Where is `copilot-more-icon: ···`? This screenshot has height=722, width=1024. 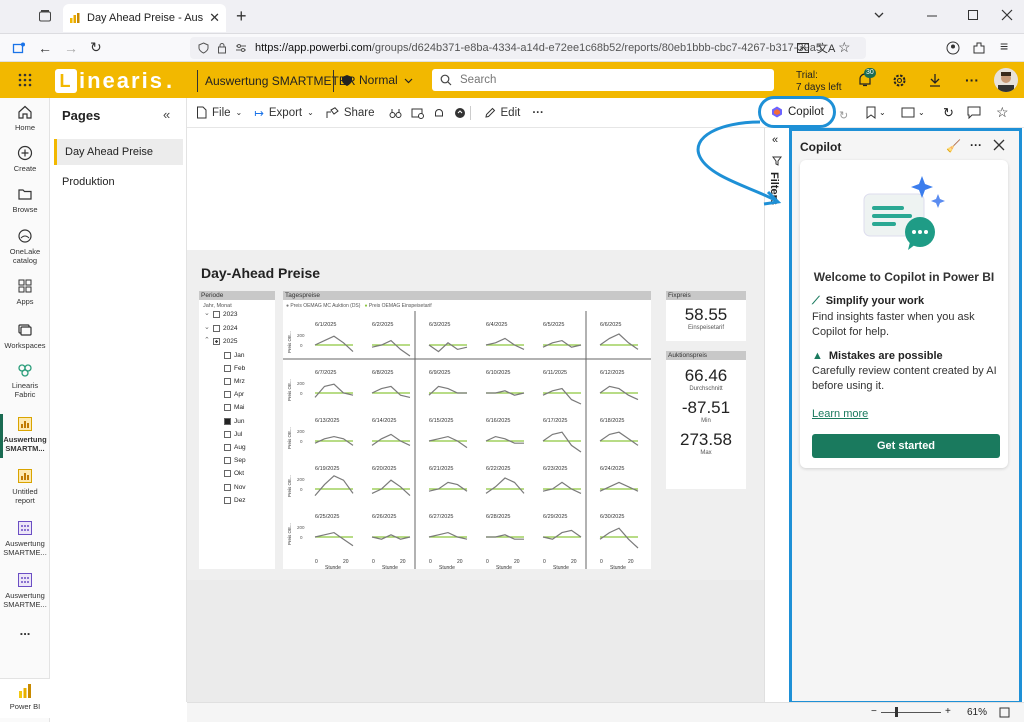
copilot-more-icon: ··· is located at coordinates (976, 145).